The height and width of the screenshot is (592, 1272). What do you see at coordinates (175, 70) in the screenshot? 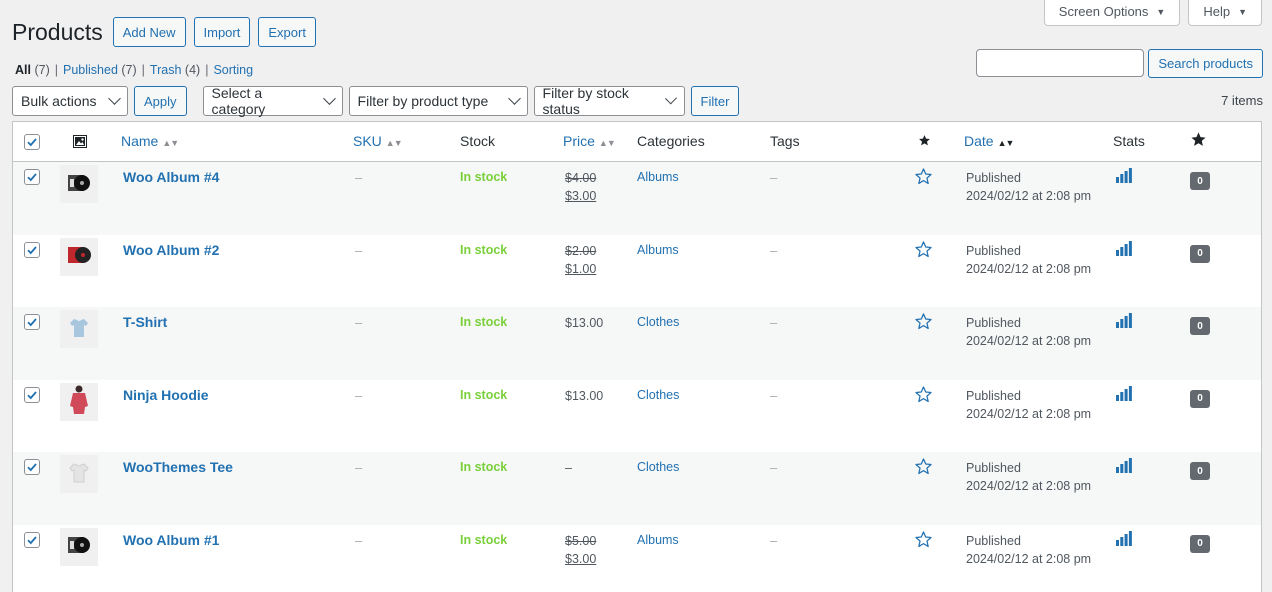
I see `view-trash: Trash (4)` at bounding box center [175, 70].